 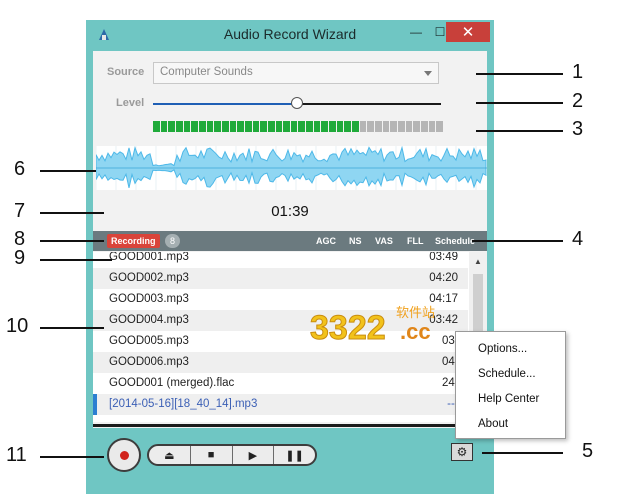 I want to click on chevron-down-icon, so click(x=428, y=73).